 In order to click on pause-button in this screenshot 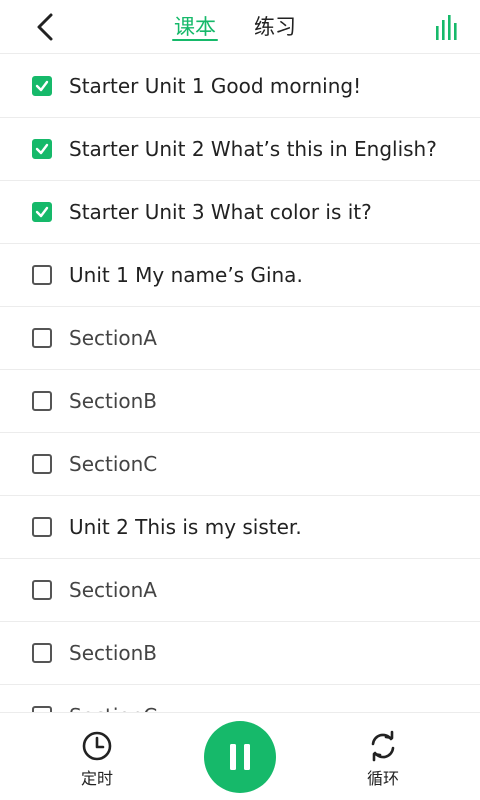, I will do `click(240, 757)`.